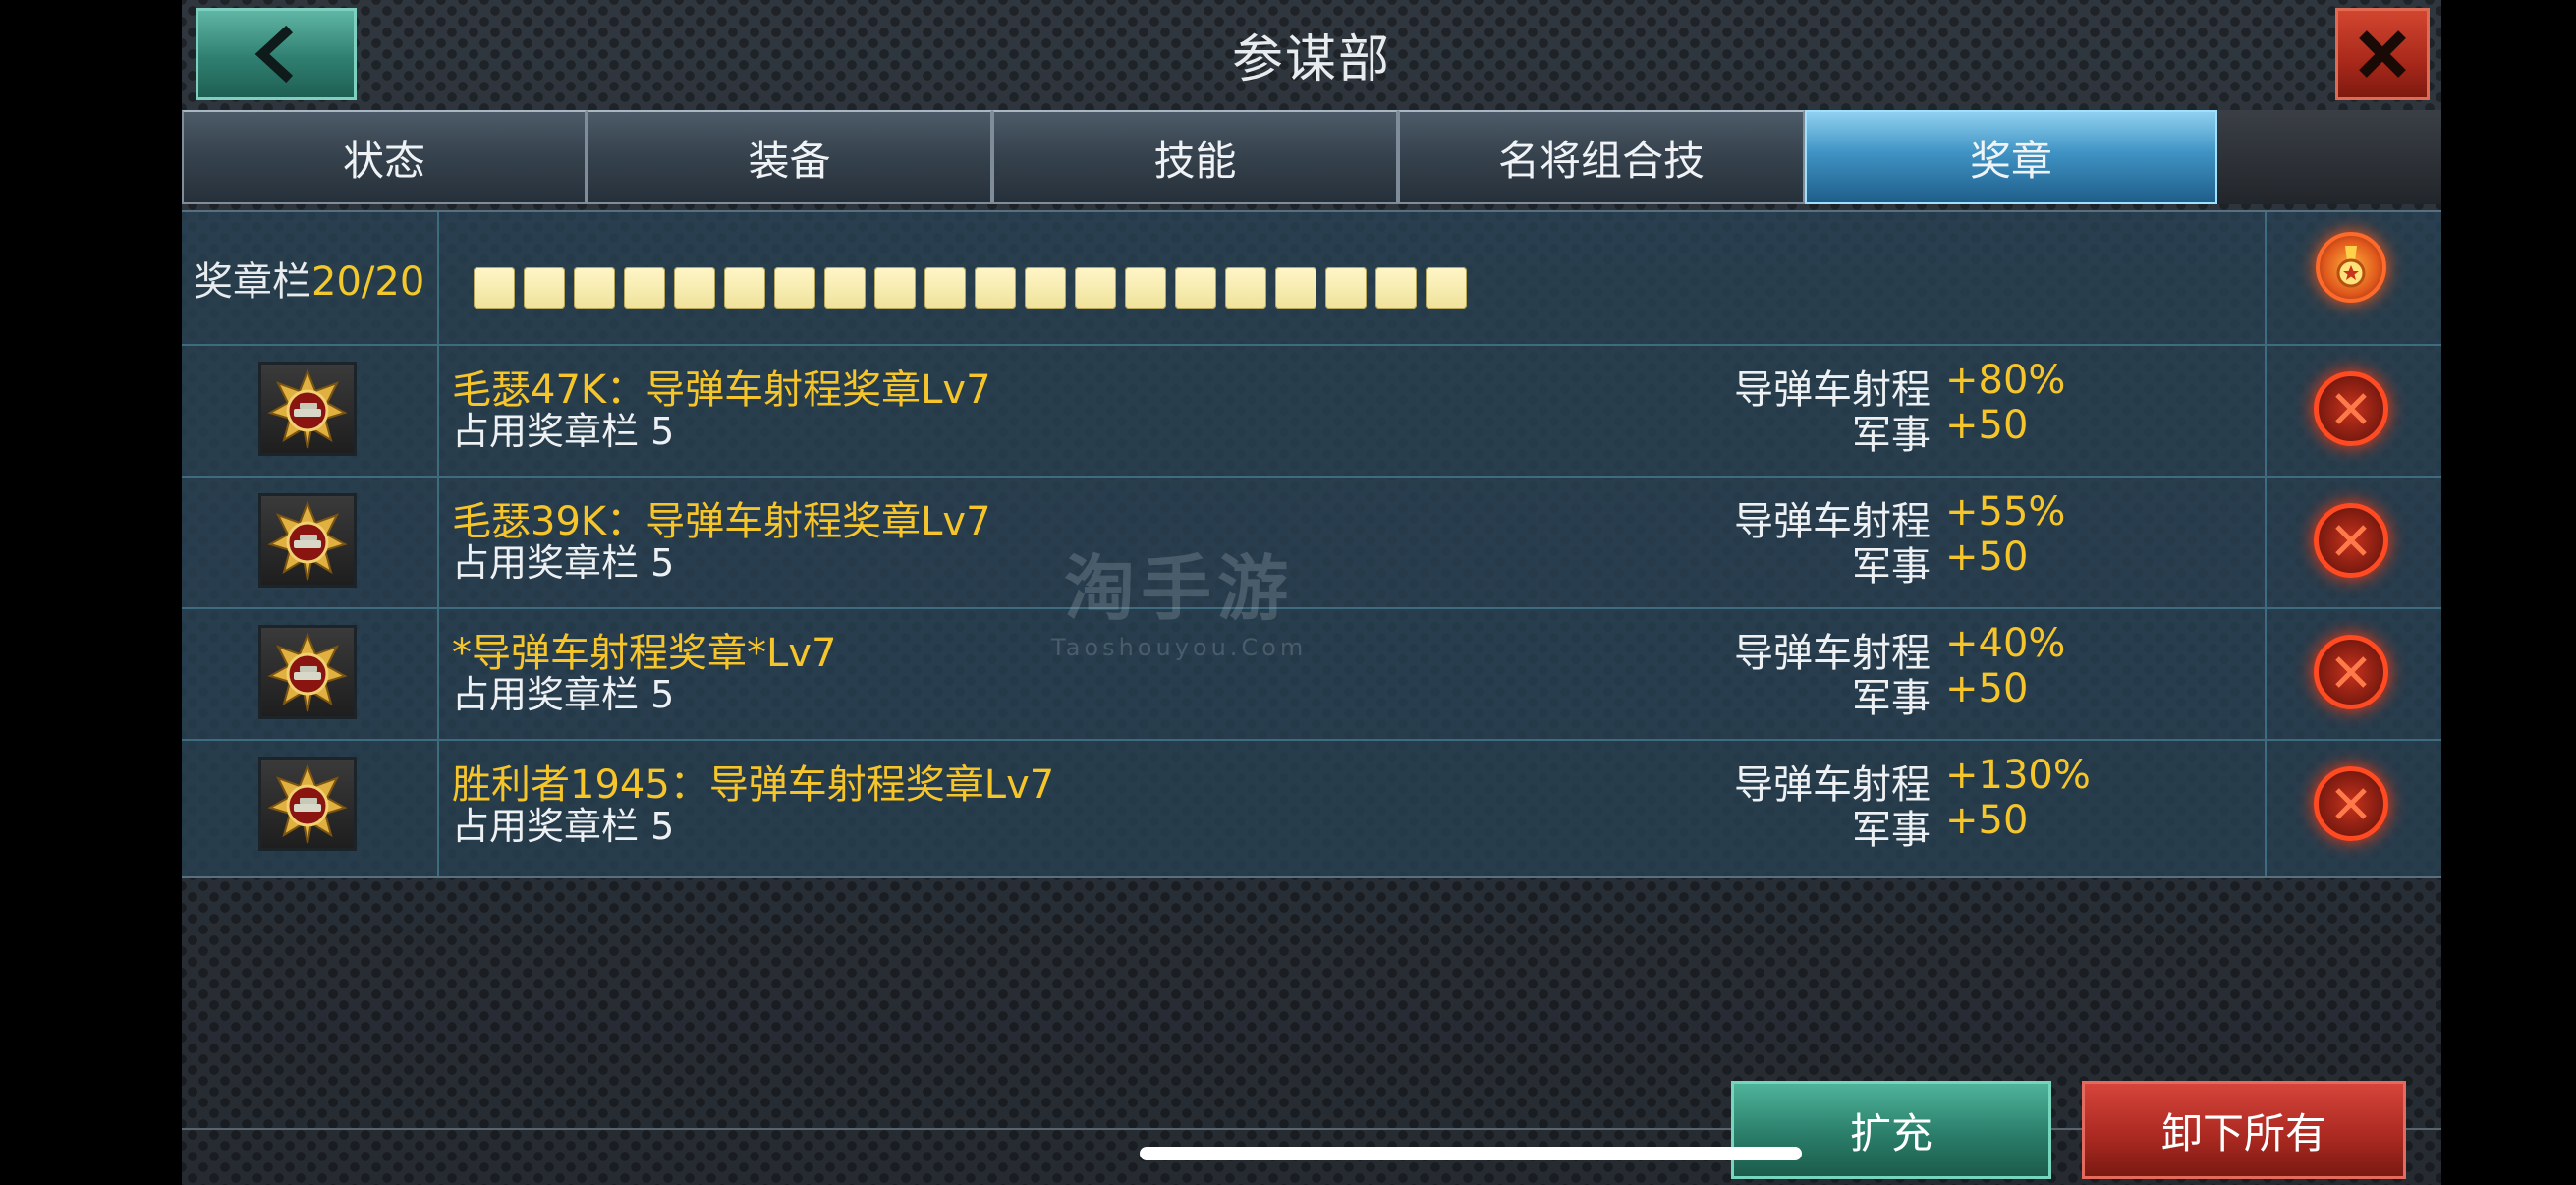 Image resolution: width=2576 pixels, height=1185 pixels. I want to click on medal-icon, so click(2351, 267).